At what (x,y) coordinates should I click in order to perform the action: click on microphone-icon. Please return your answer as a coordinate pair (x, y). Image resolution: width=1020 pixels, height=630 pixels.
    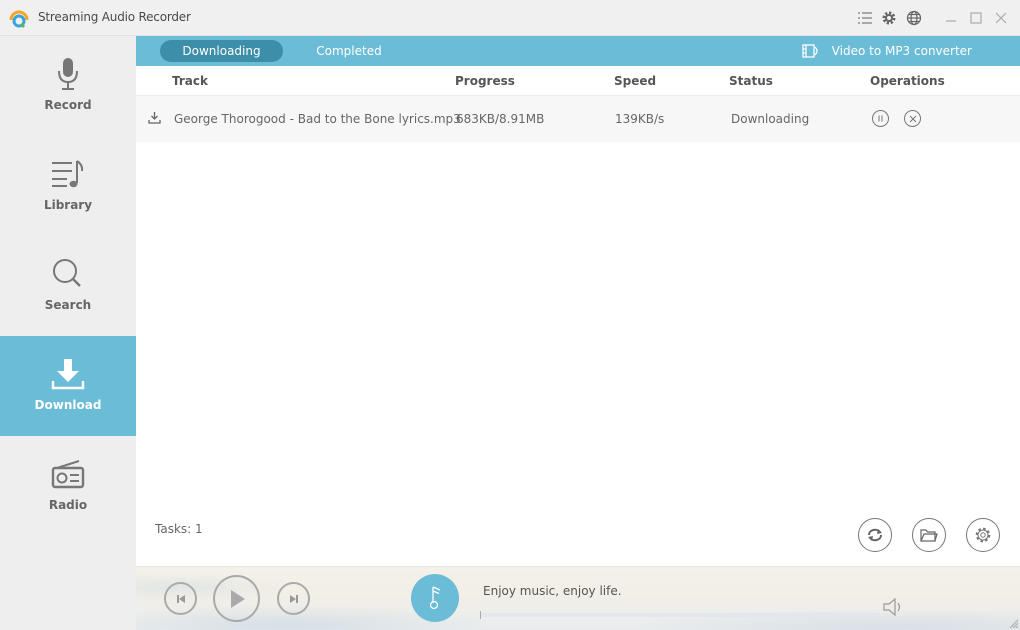
    Looking at the image, I should click on (68, 74).